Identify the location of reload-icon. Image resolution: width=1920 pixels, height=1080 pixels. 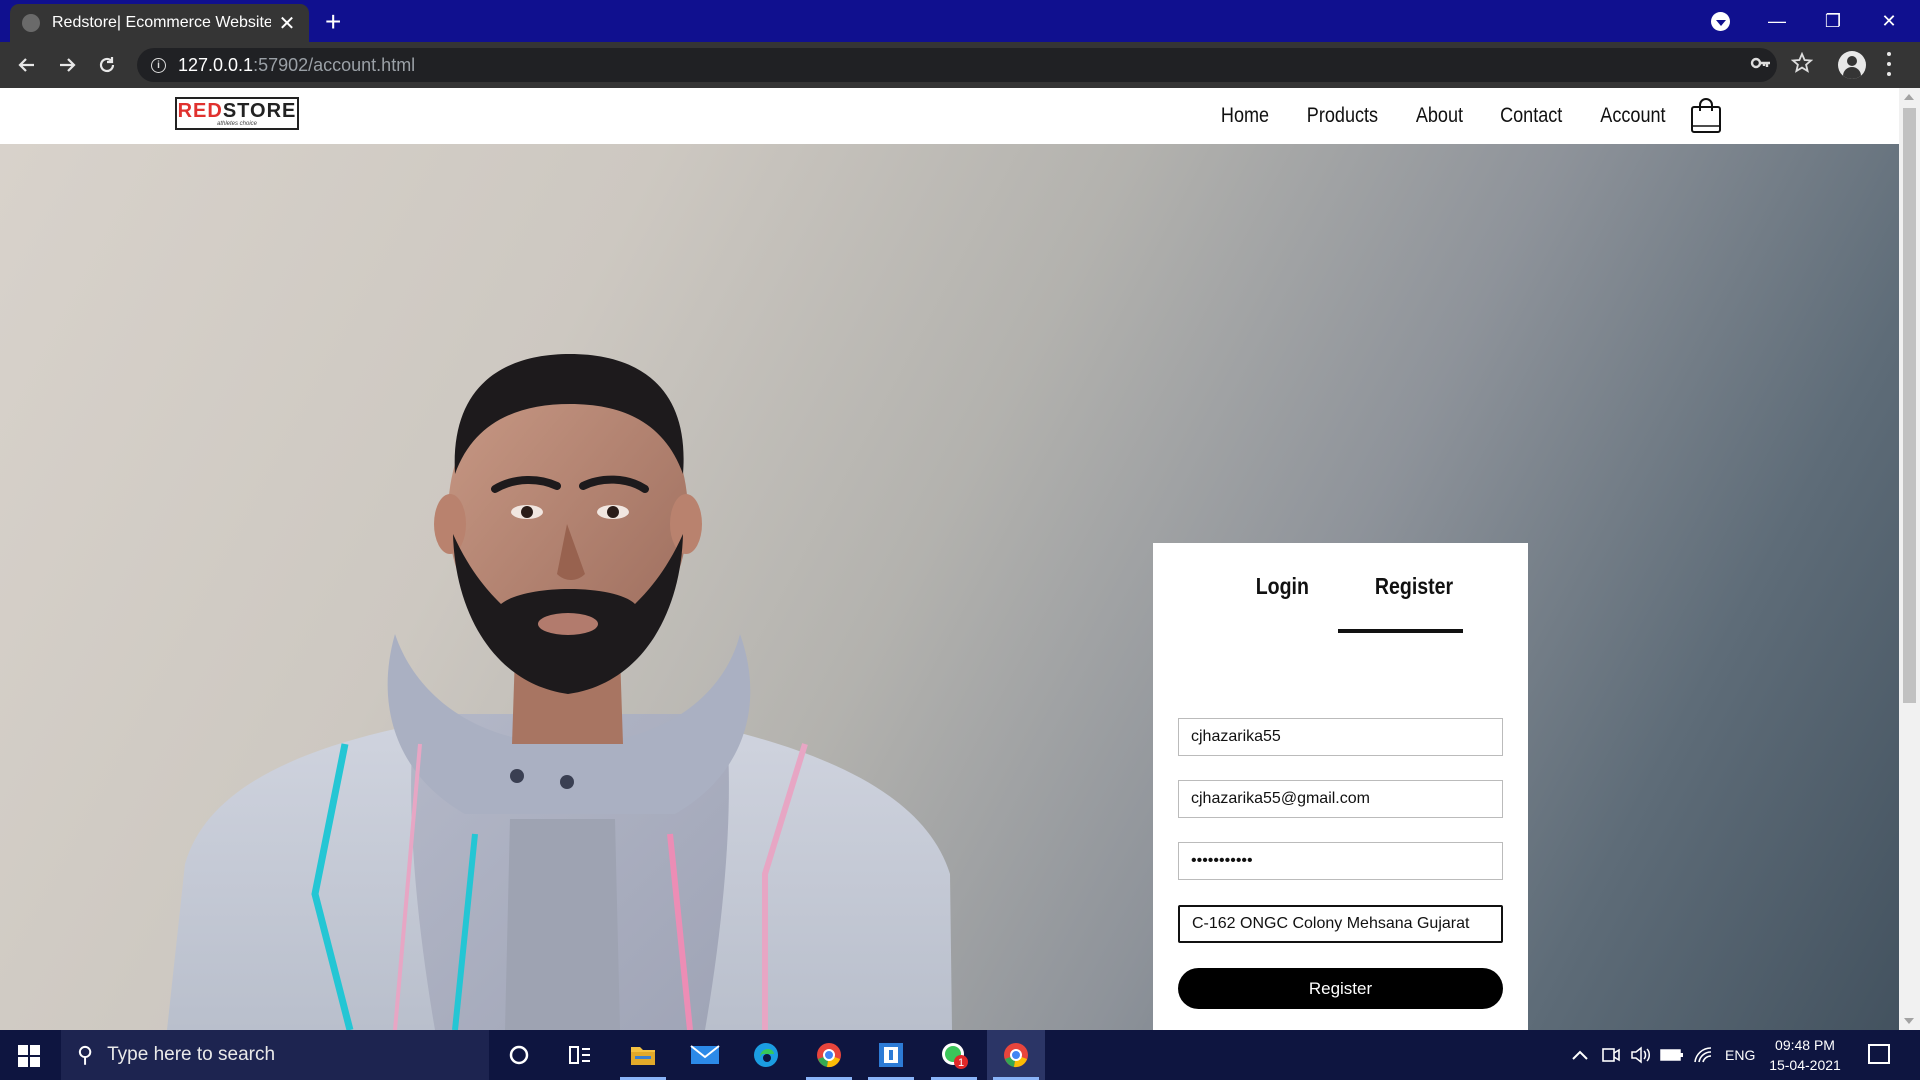
(107, 65).